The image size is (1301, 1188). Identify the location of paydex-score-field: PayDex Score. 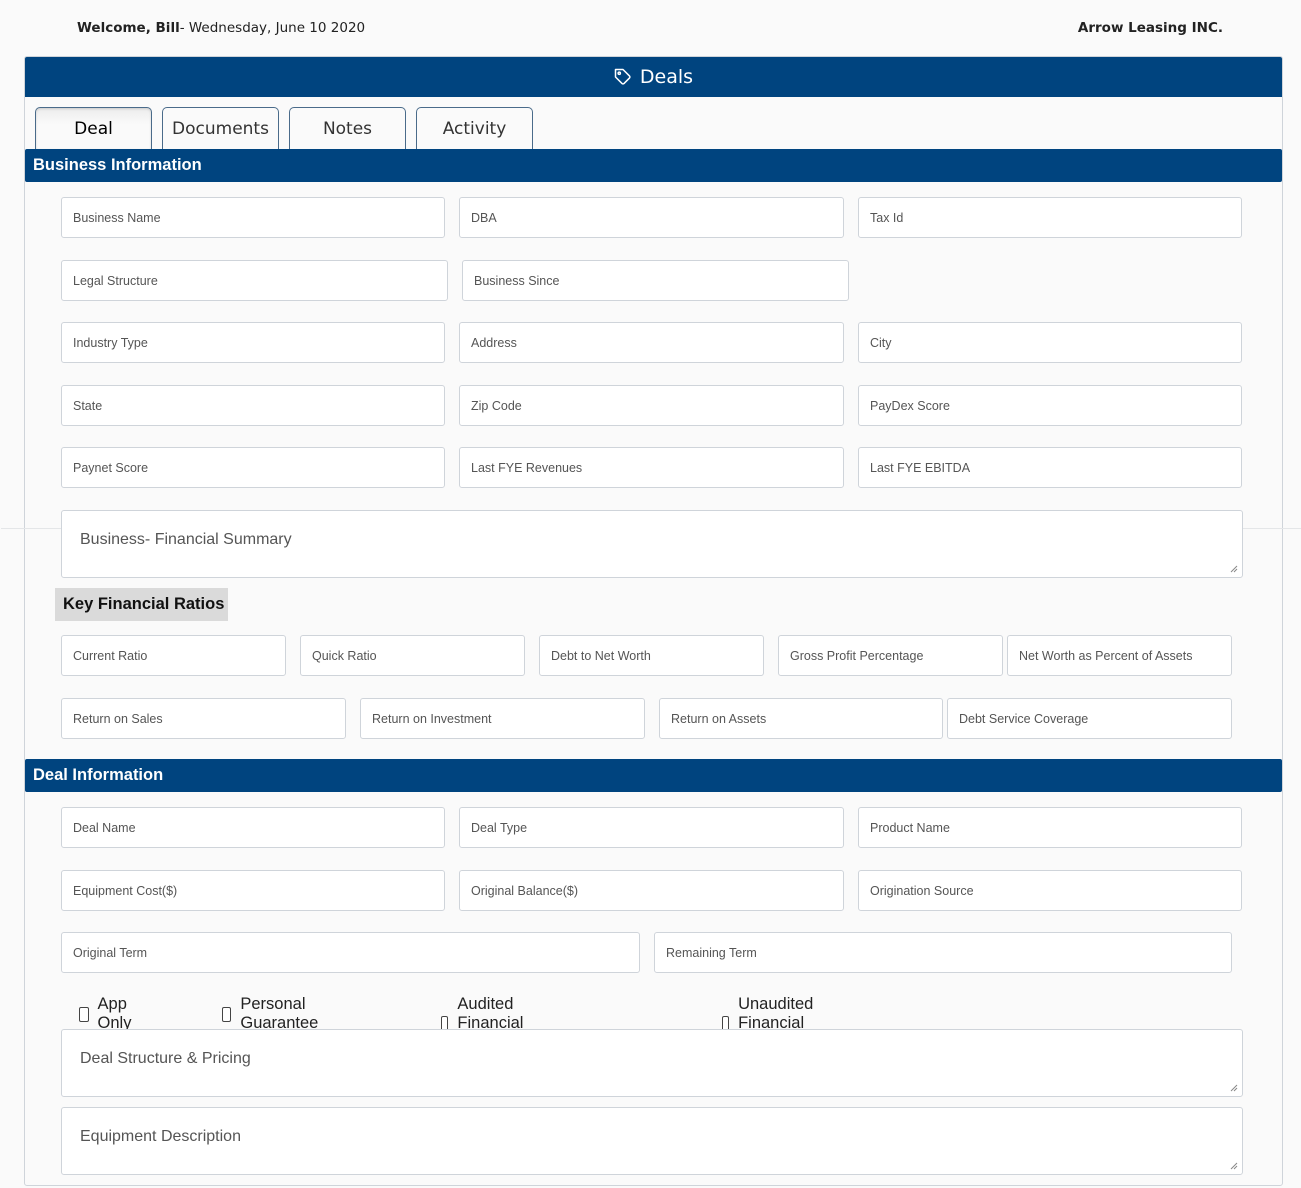
(1050, 405).